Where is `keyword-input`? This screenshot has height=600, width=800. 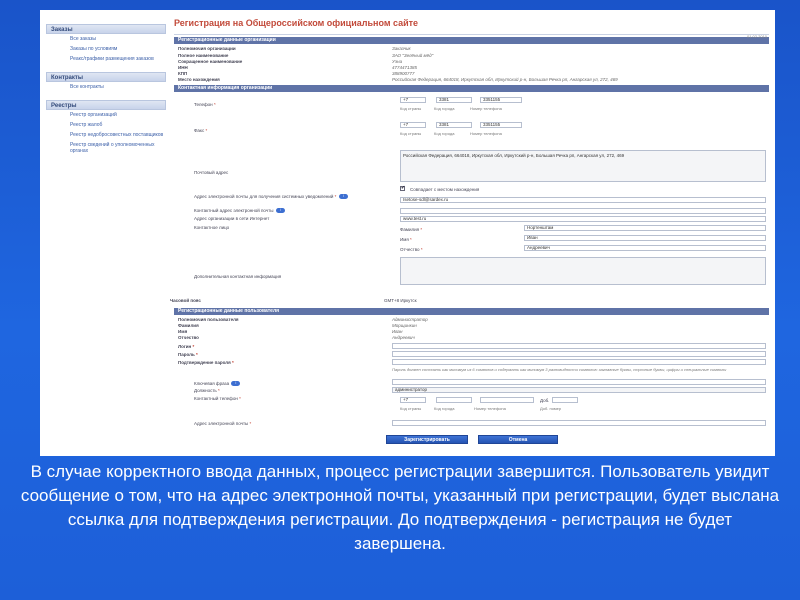
keyword-input is located at coordinates (579, 382).